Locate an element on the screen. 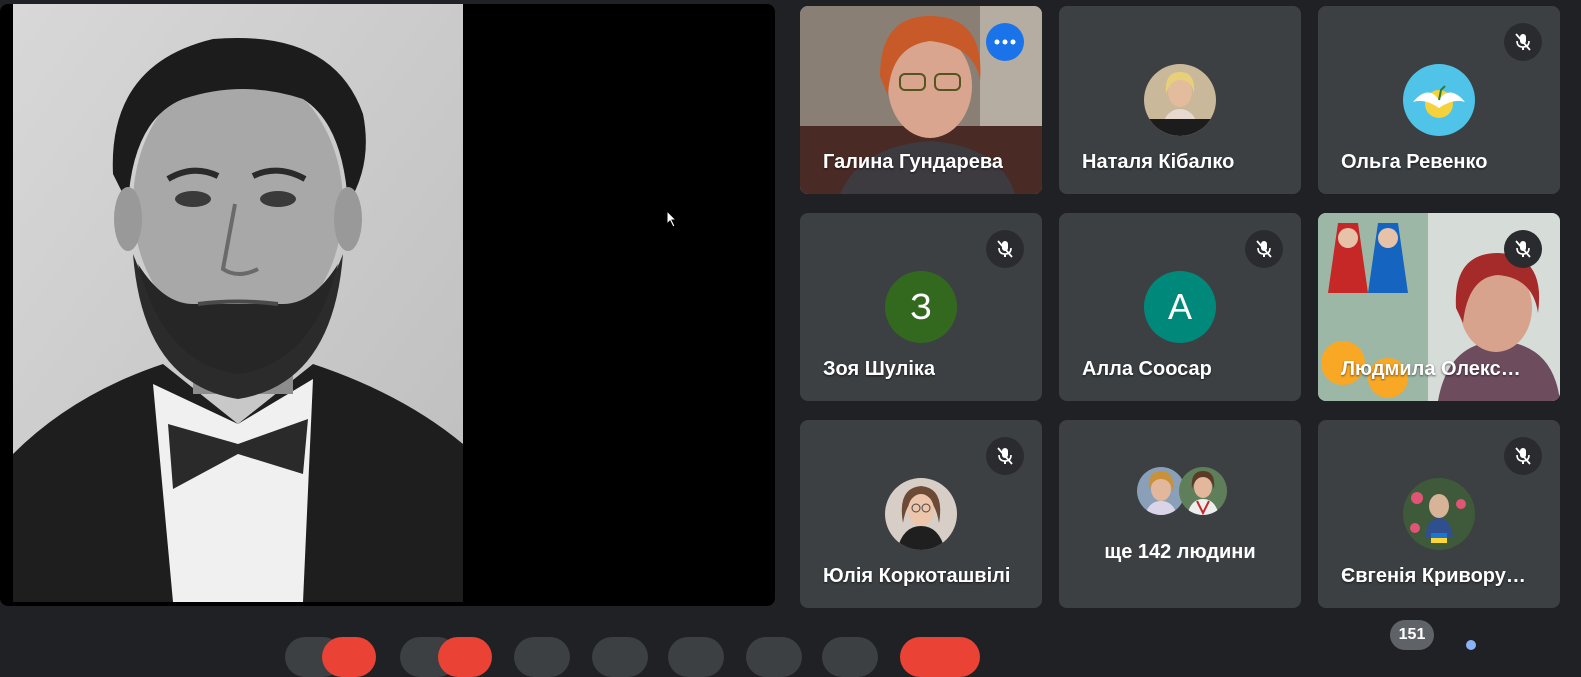  more-dots-icon is located at coordinates (1005, 42).